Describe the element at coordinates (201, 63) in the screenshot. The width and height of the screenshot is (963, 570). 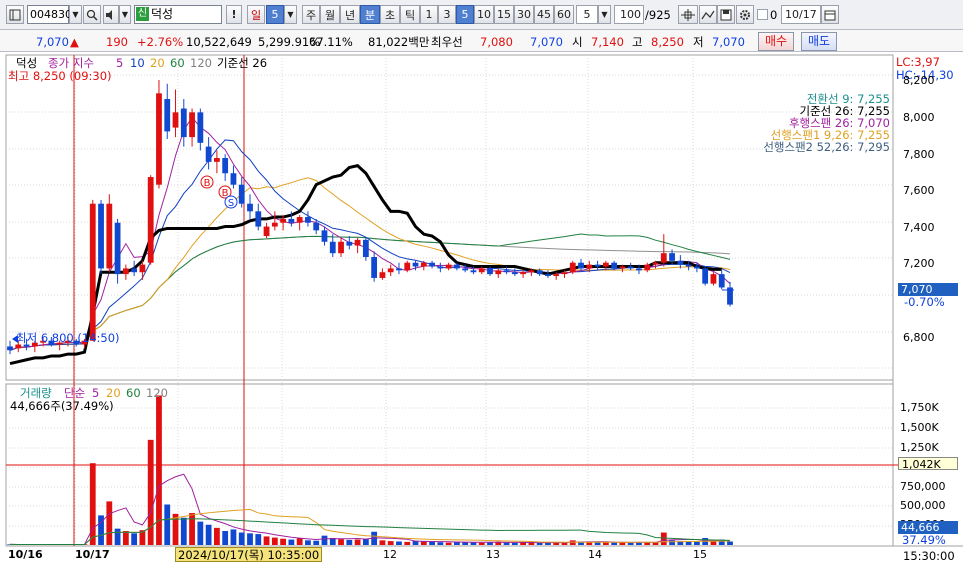
I see `legend-ma-120: 120` at that location.